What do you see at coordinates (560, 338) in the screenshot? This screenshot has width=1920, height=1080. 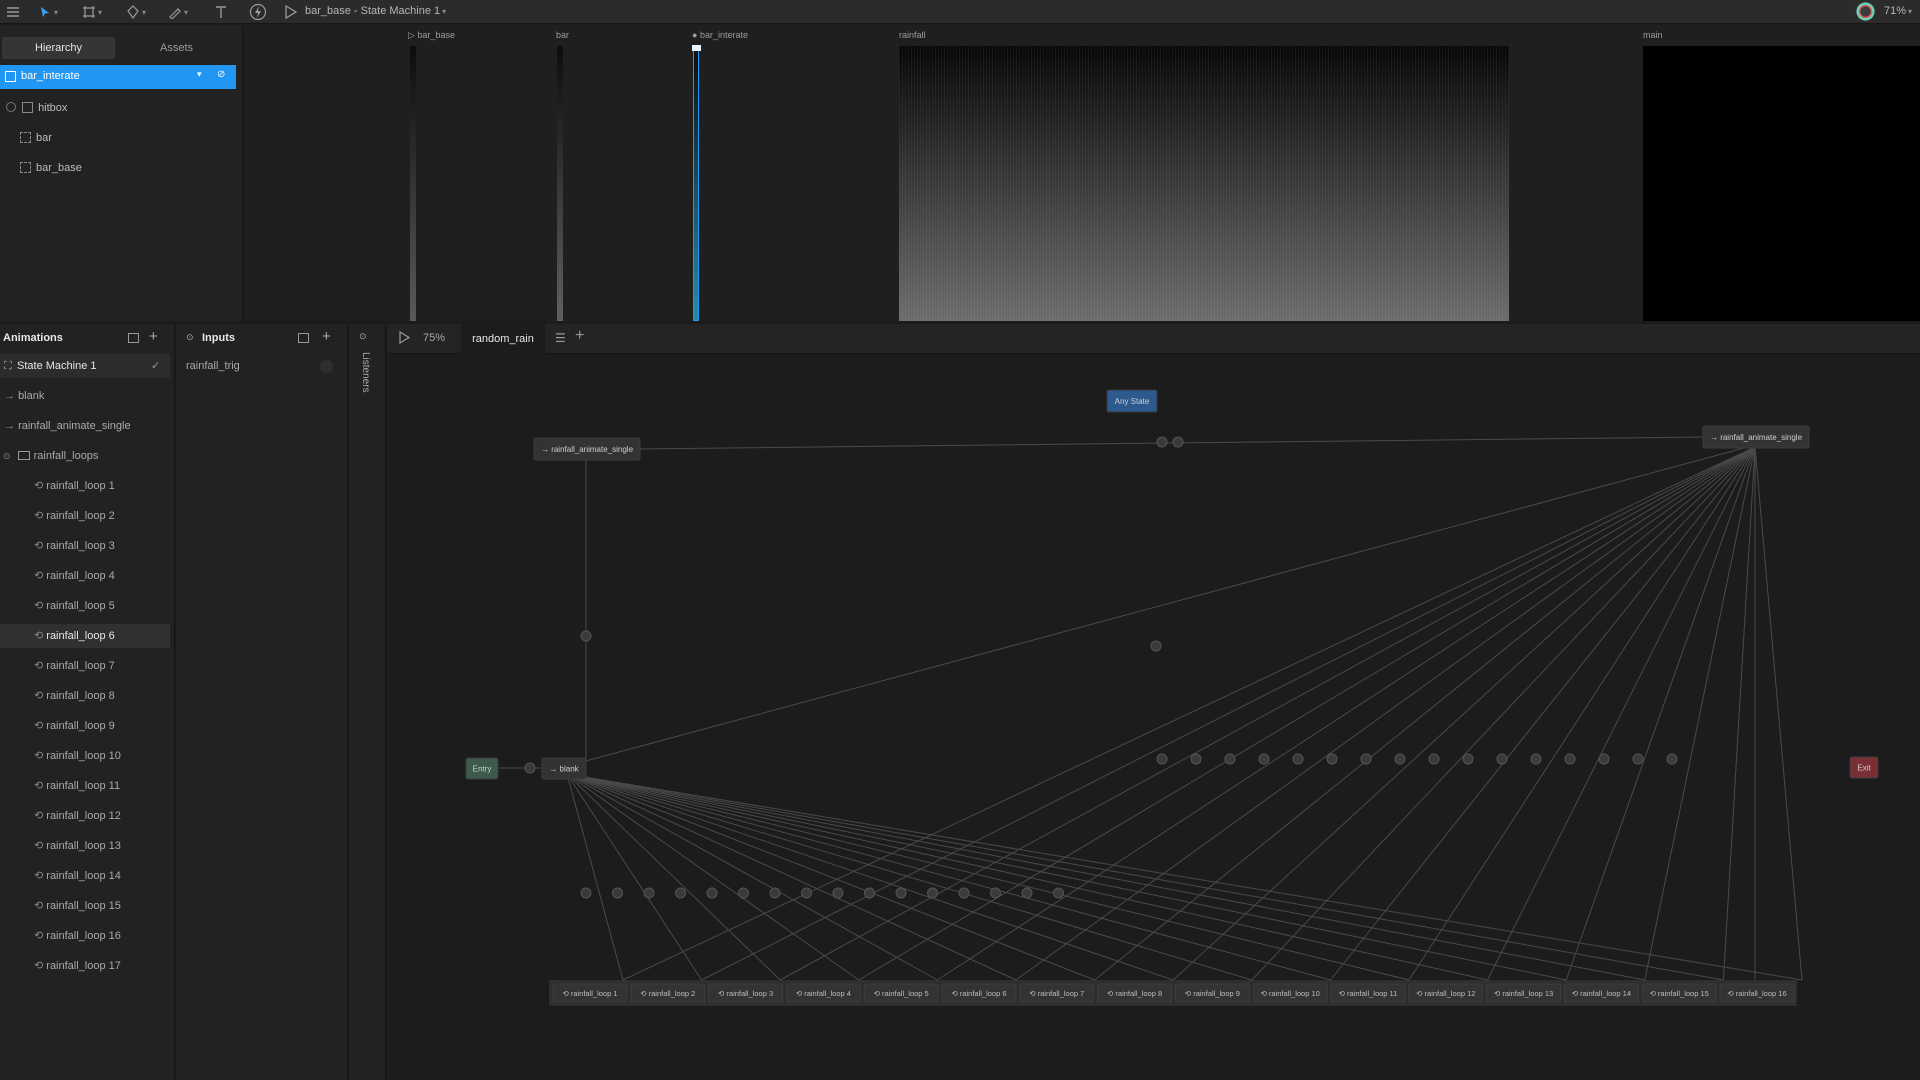 I see `list-icon: ☰` at bounding box center [560, 338].